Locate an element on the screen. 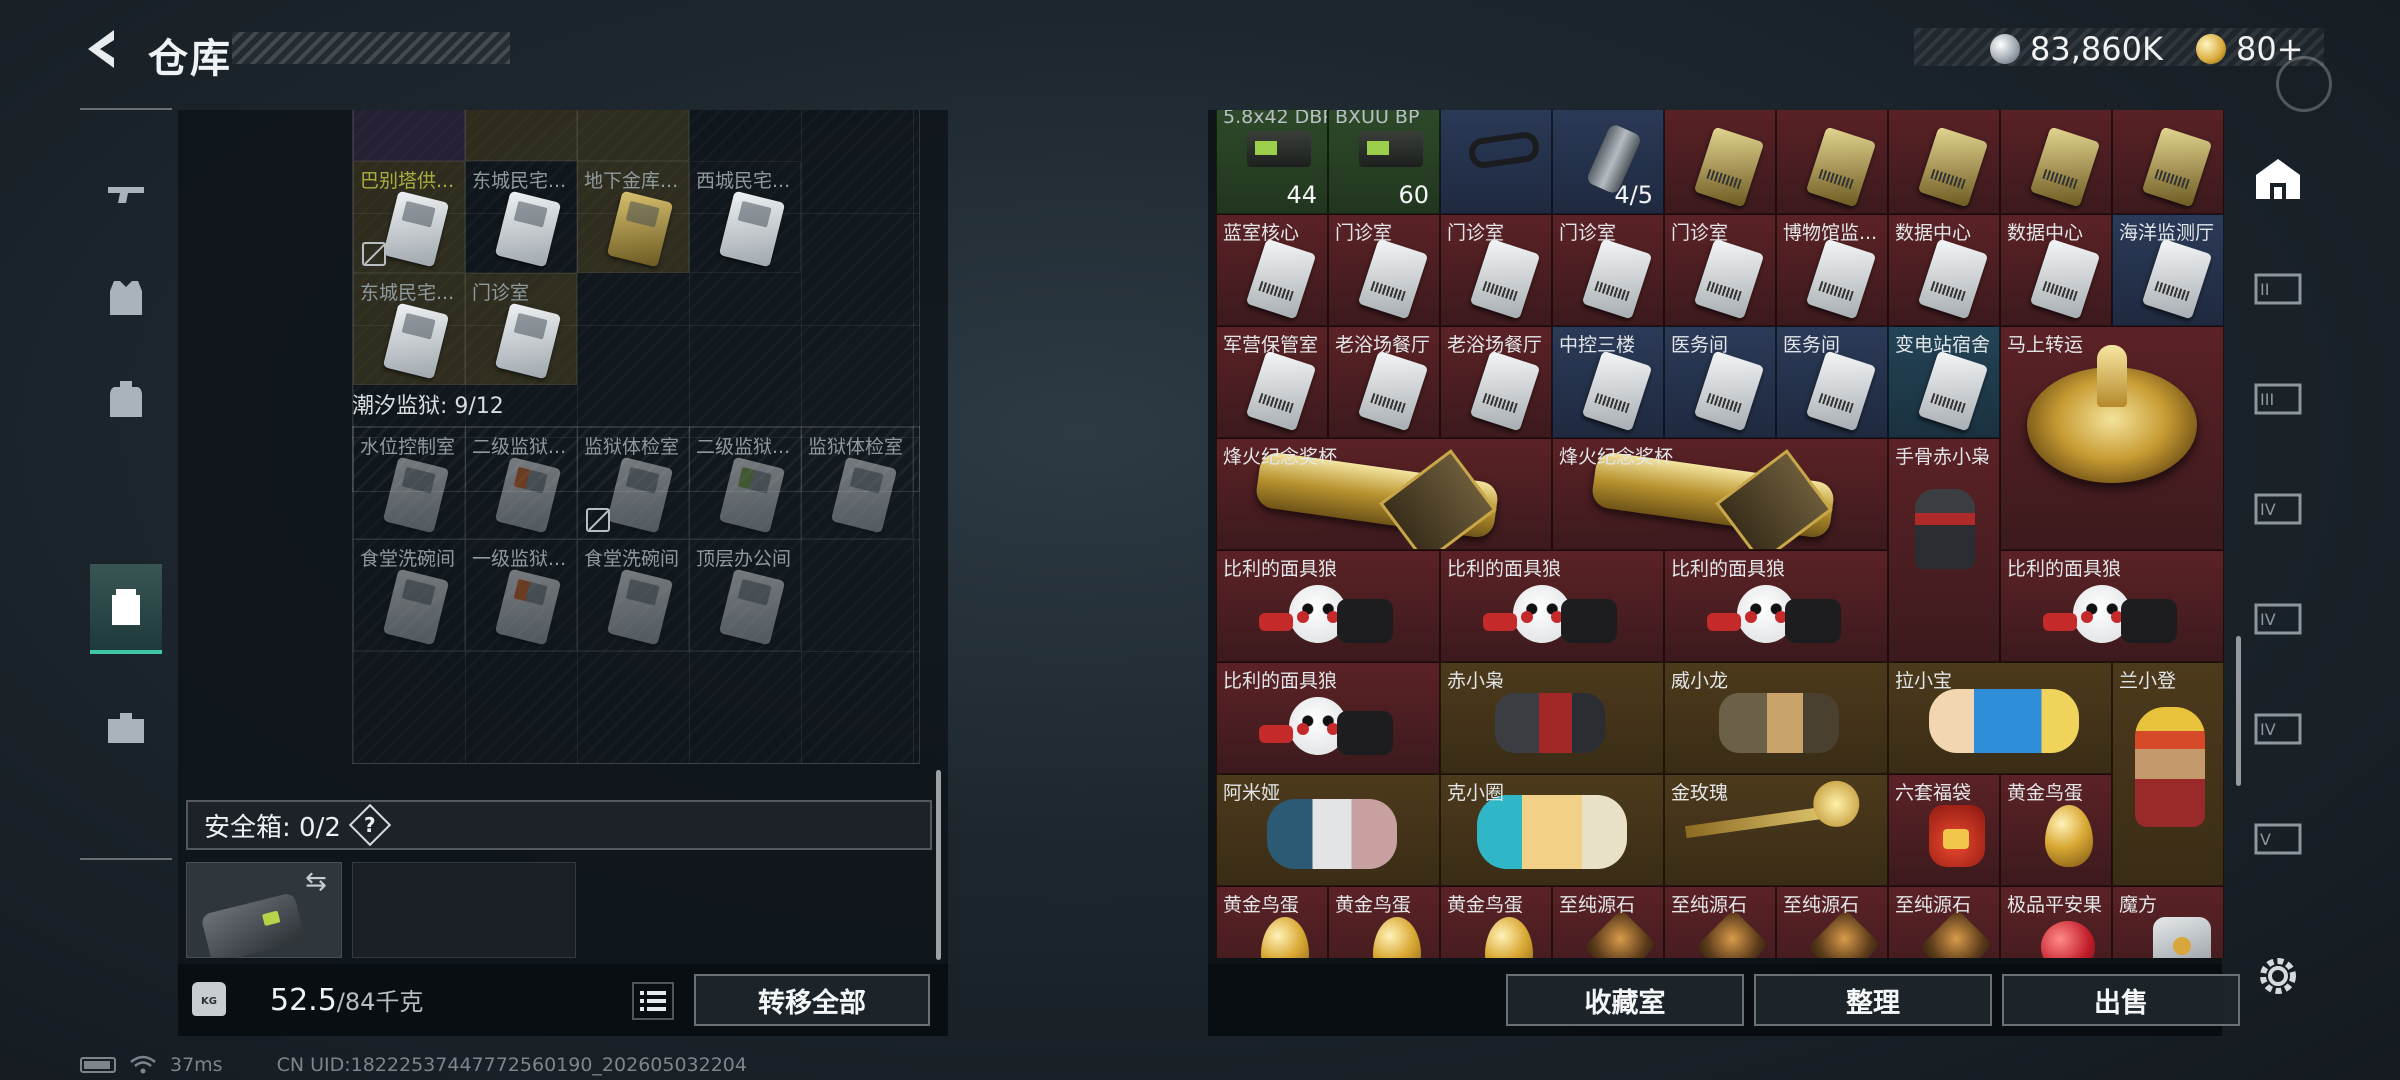 The height and width of the screenshot is (1080, 2400). settings-gear-icon is located at coordinates (2278, 976).